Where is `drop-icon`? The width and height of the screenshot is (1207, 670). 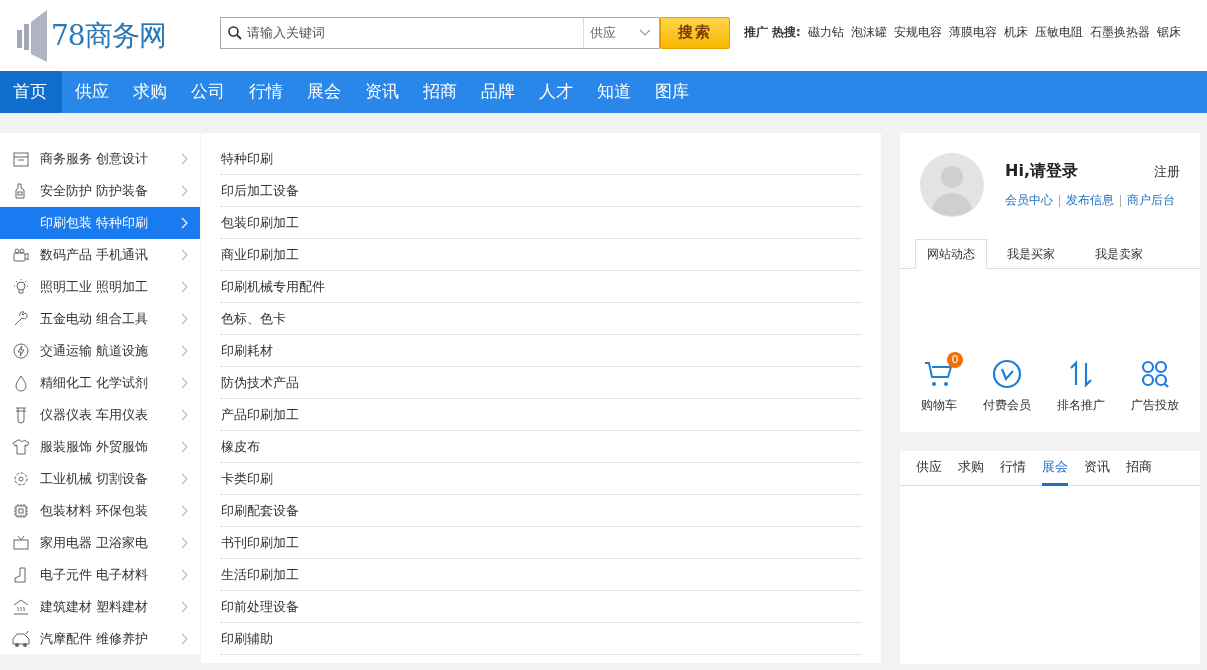
drop-icon is located at coordinates (21, 383).